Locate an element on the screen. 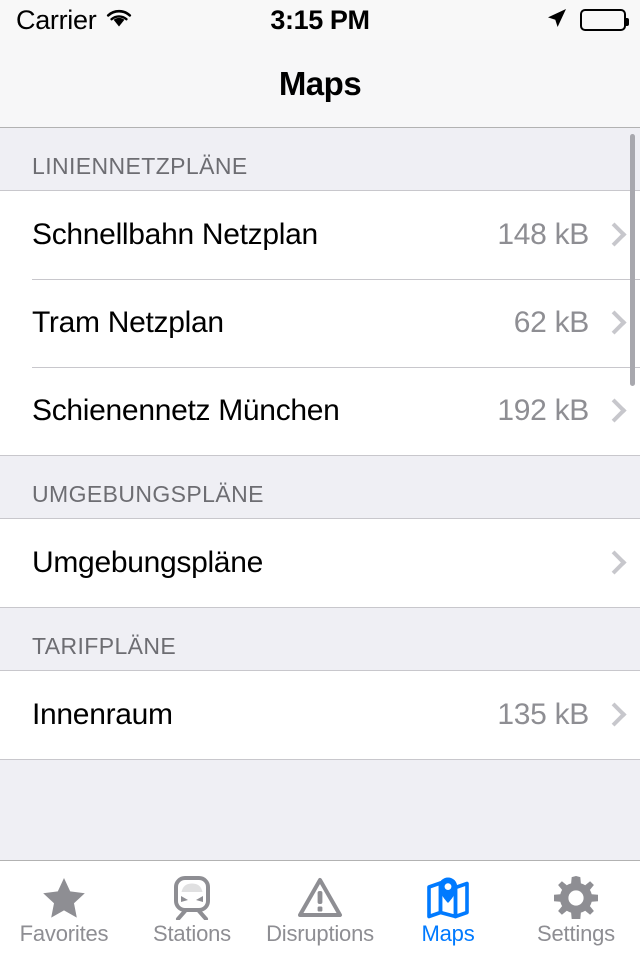  navigation-bar: Maps is located at coordinates (320, 84).